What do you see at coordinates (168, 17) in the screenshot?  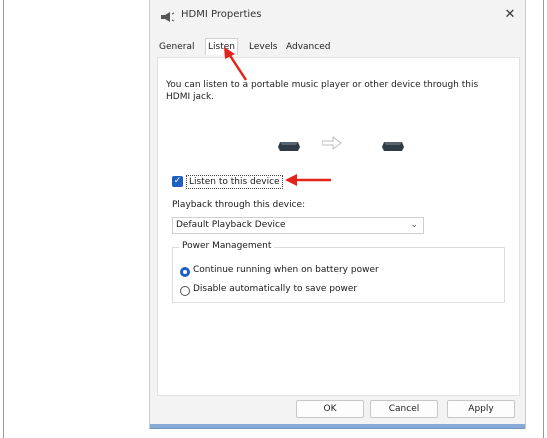 I see `speaker-icon` at bounding box center [168, 17].